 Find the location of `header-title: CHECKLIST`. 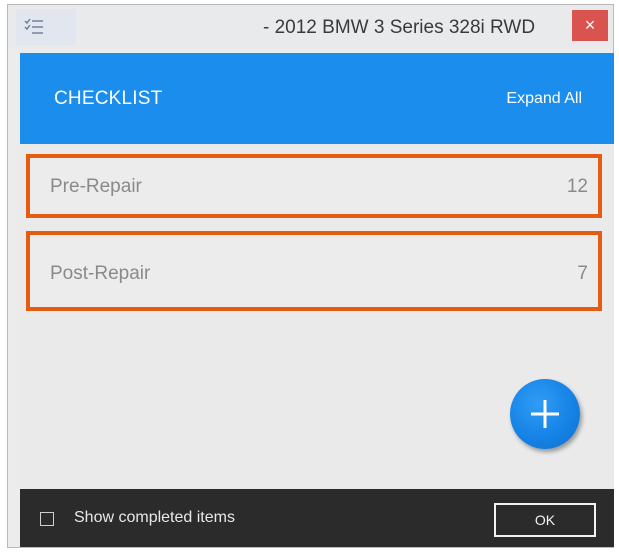

header-title: CHECKLIST is located at coordinates (108, 98).